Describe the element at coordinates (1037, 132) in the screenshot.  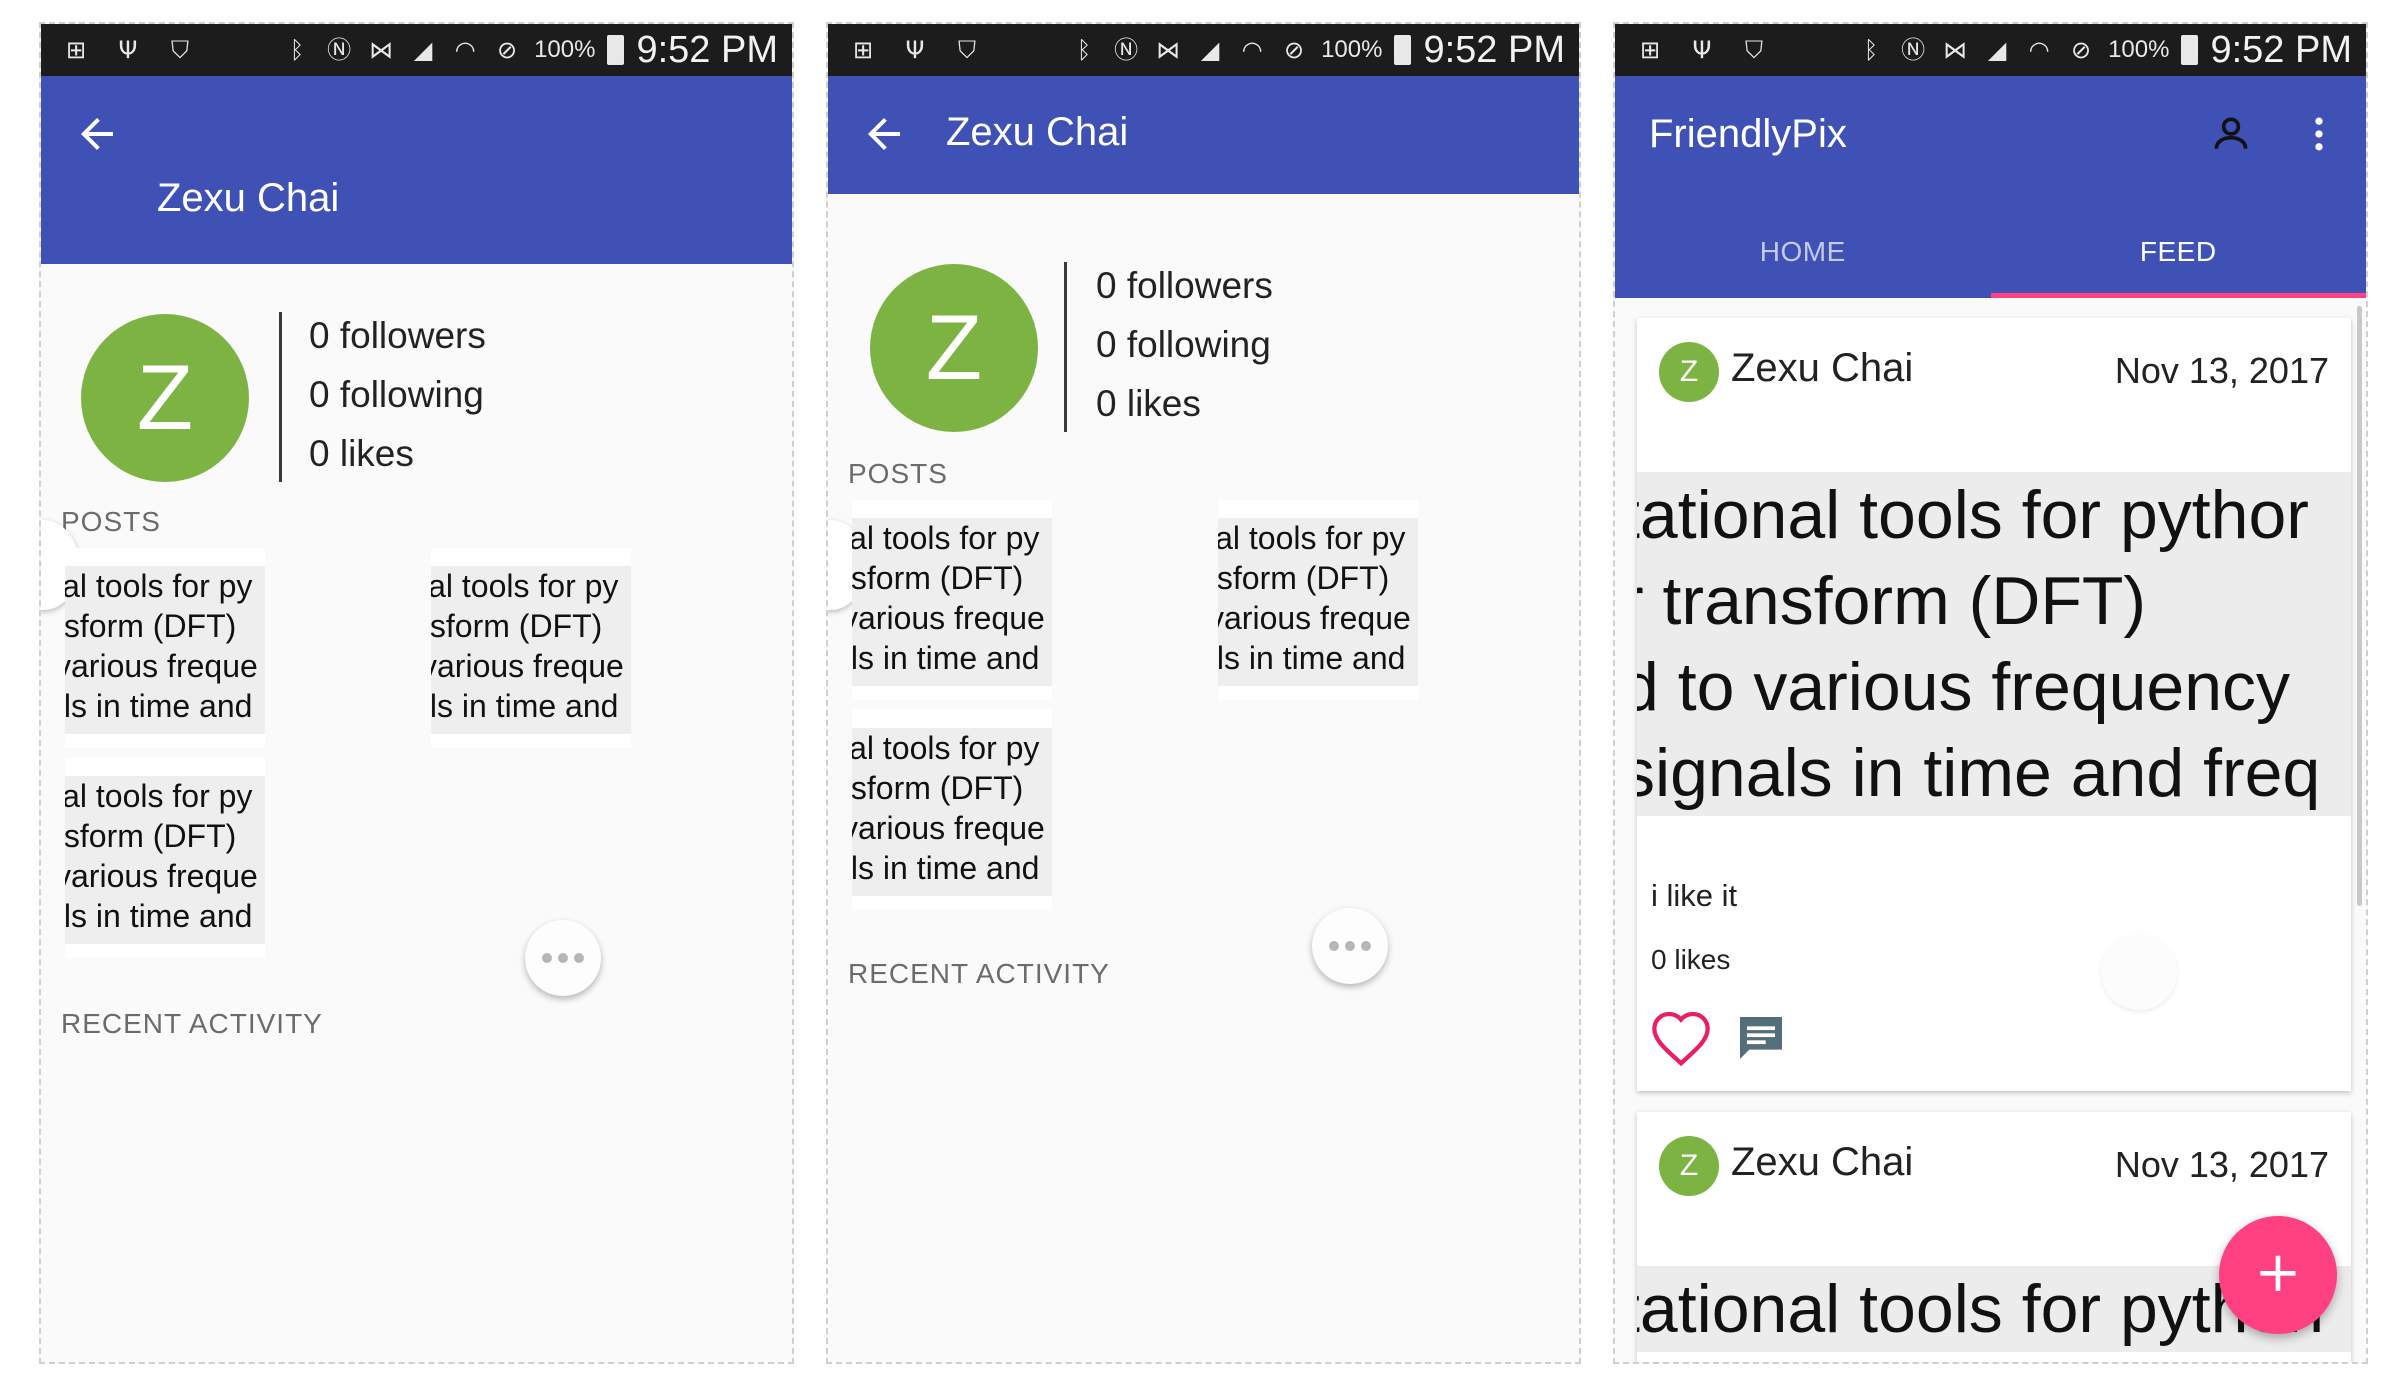
I see `profile-title: Zexu Chai` at that location.